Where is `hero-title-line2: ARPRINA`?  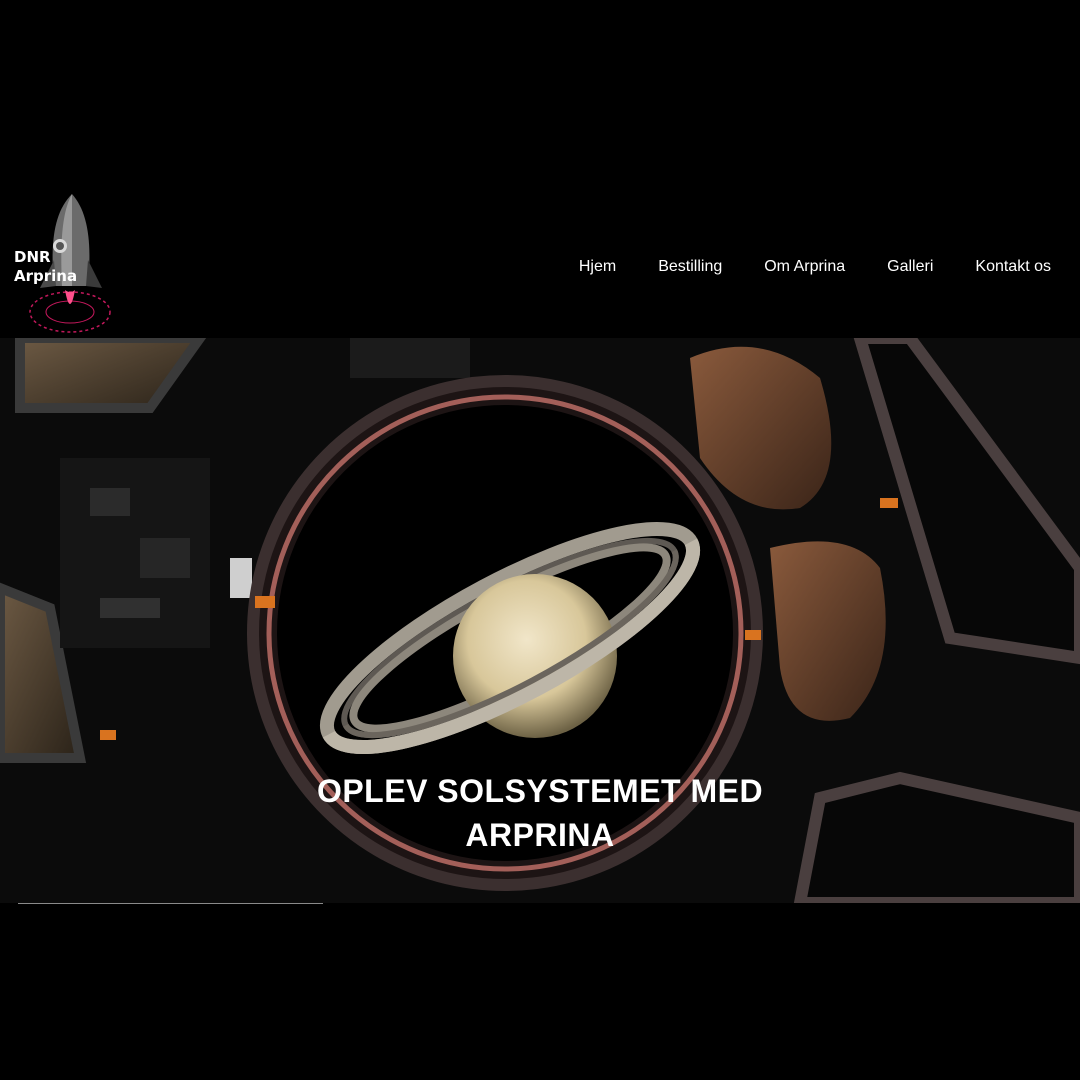 hero-title-line2: ARPRINA is located at coordinates (540, 835).